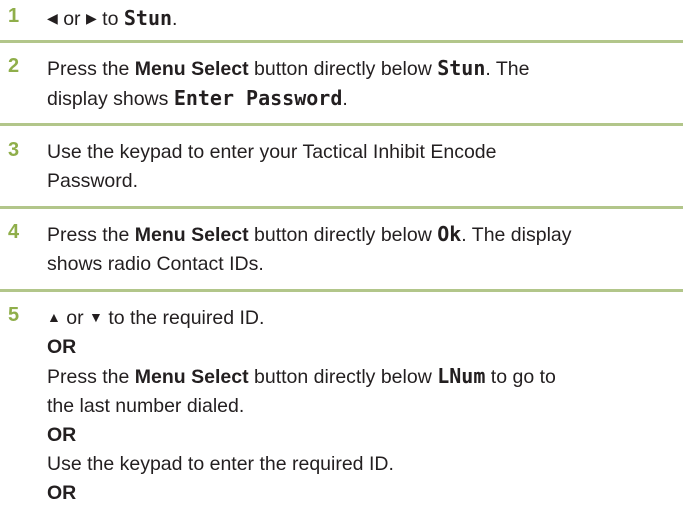 The width and height of the screenshot is (683, 508). What do you see at coordinates (52, 18) in the screenshot?
I see `arrow-left-icon: ◀` at bounding box center [52, 18].